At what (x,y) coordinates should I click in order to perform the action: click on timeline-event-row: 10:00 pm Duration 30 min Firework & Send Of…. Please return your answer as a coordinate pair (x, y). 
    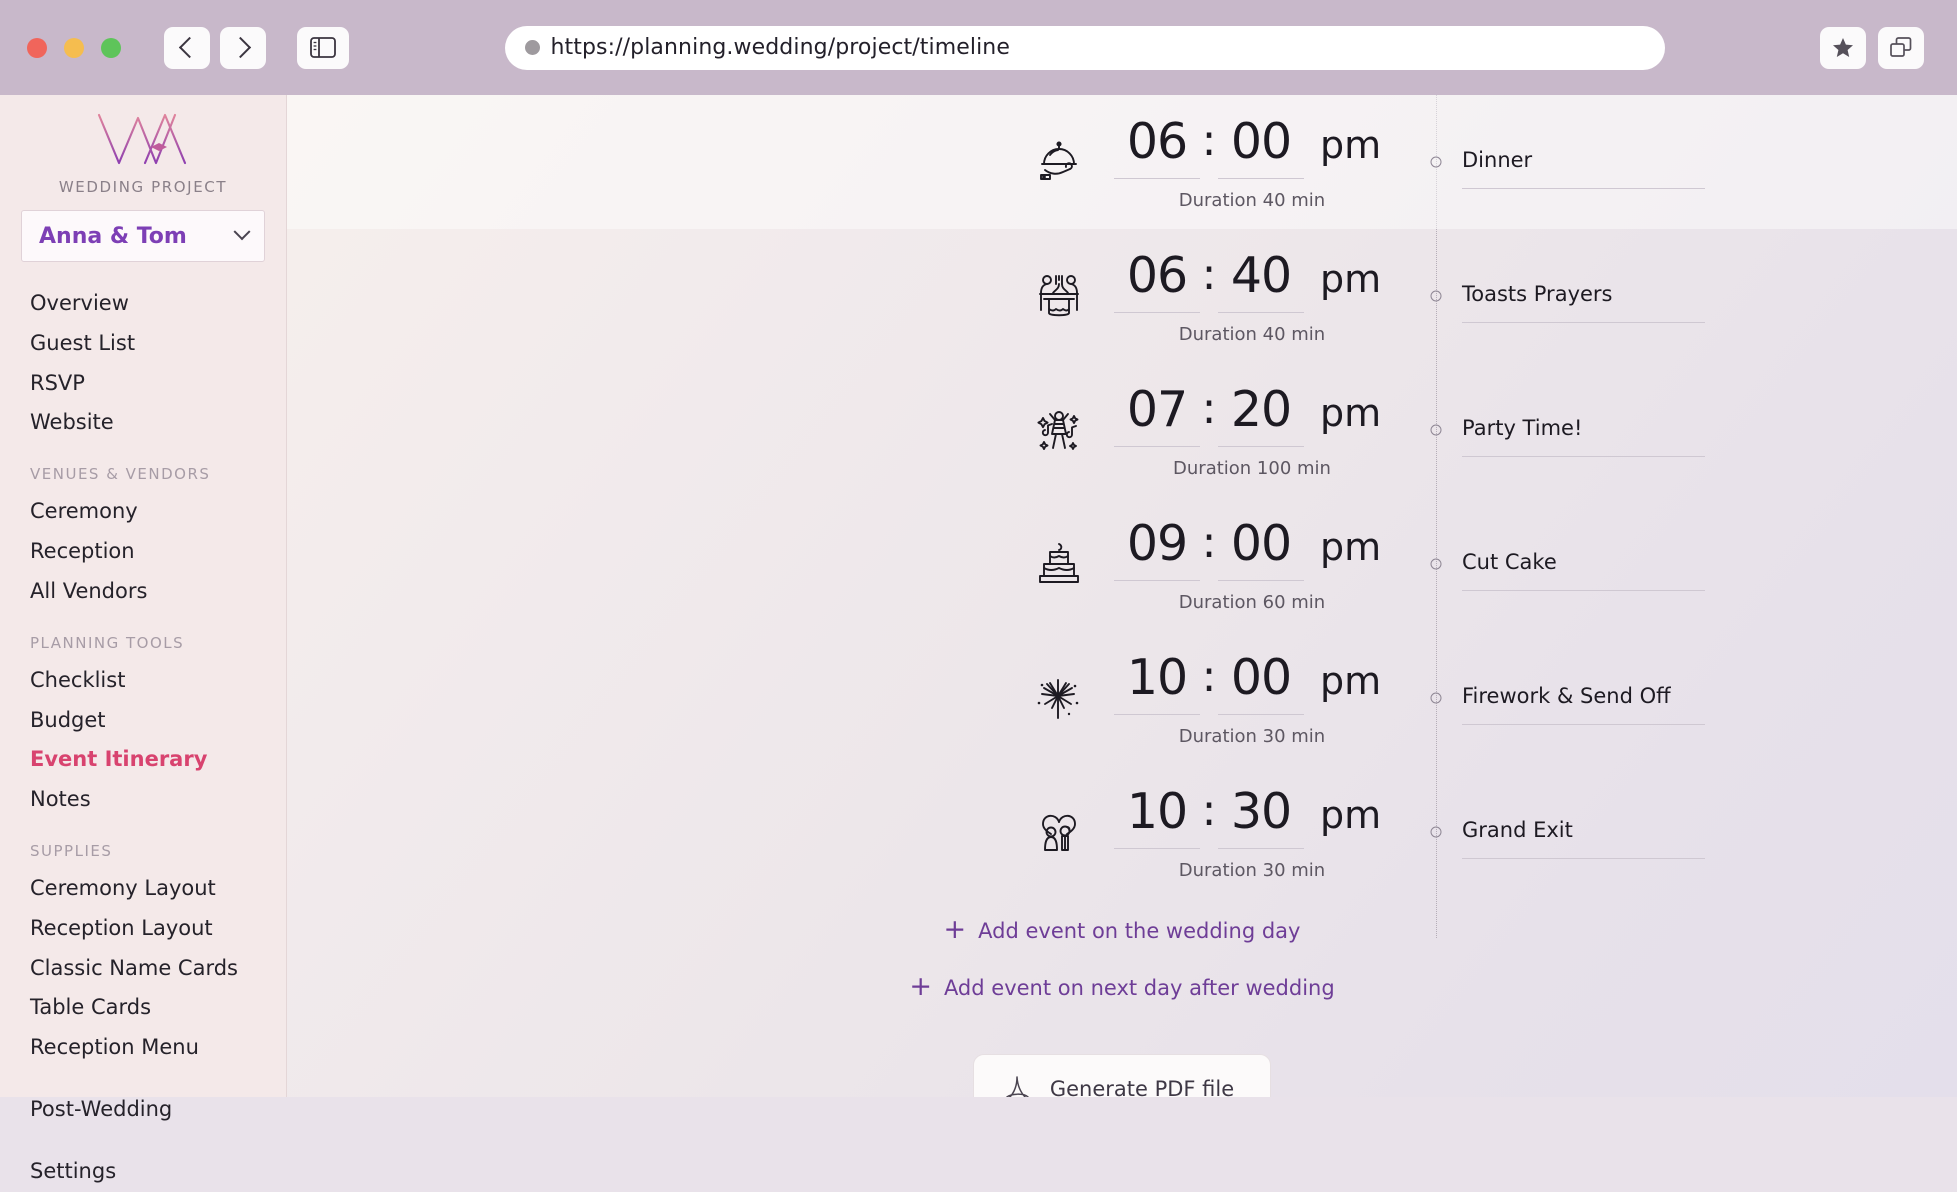
    Looking at the image, I should click on (1122, 698).